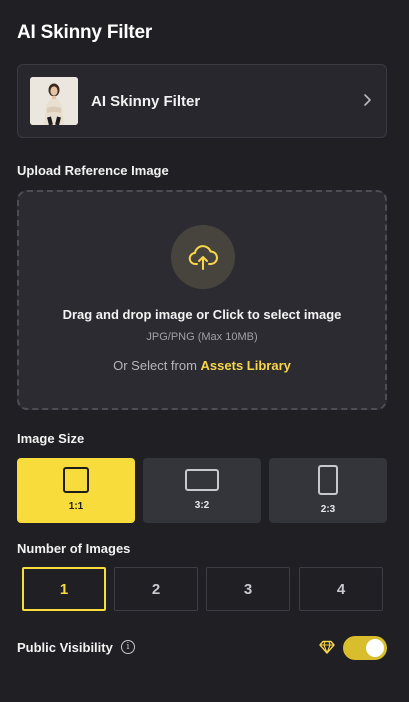  I want to click on square-icon, so click(76, 480).